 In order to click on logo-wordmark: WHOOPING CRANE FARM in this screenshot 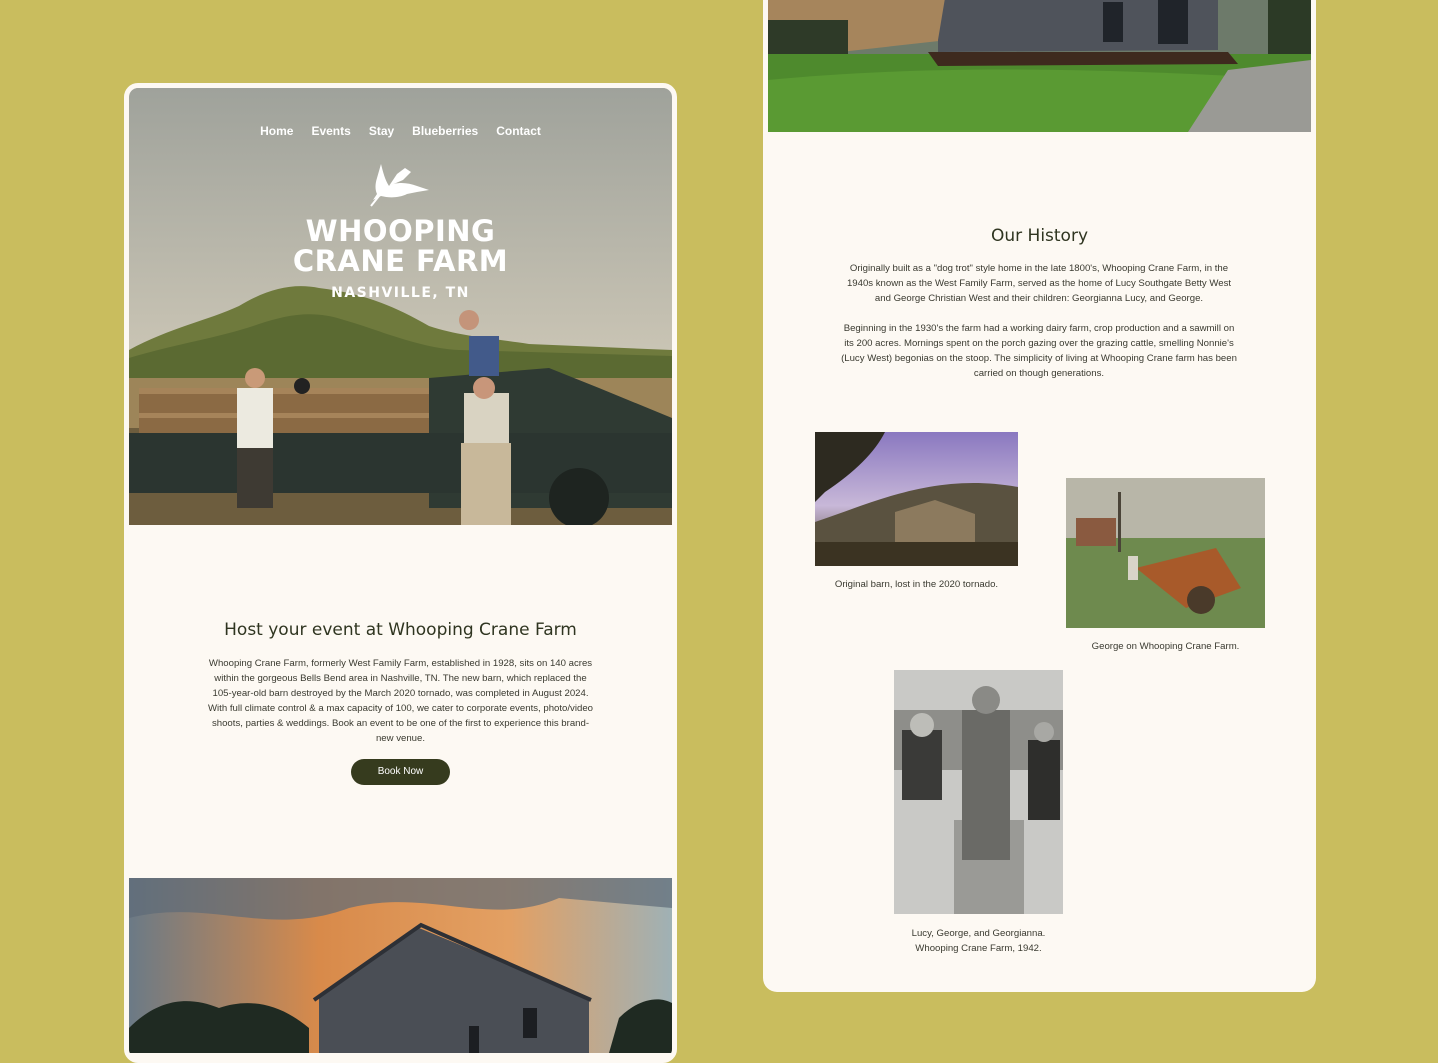, I will do `click(400, 246)`.